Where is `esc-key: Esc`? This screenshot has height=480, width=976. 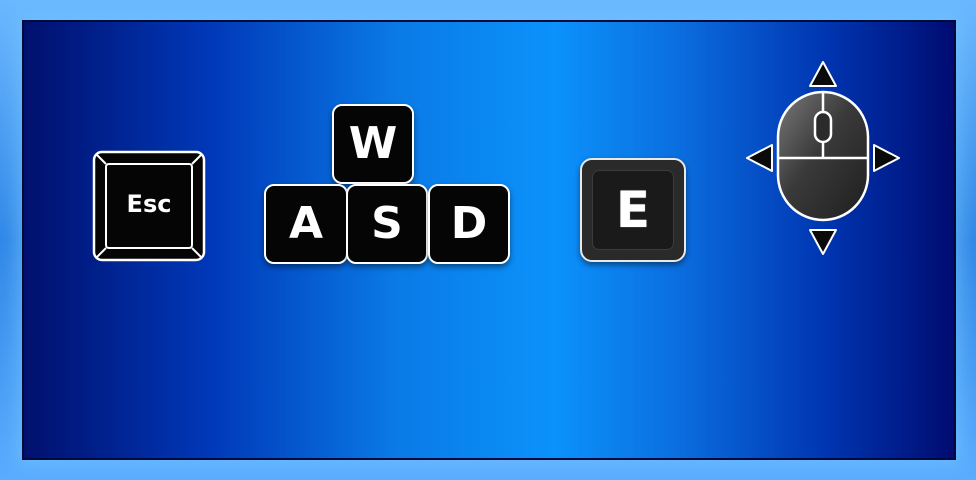 esc-key: Esc is located at coordinates (149, 206).